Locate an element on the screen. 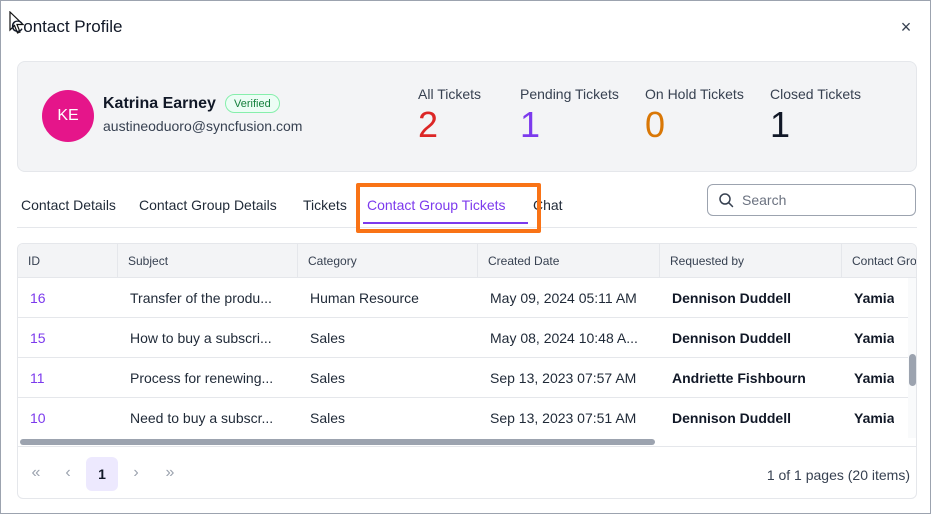 The width and height of the screenshot is (931, 514). search-icon is located at coordinates (726, 200).